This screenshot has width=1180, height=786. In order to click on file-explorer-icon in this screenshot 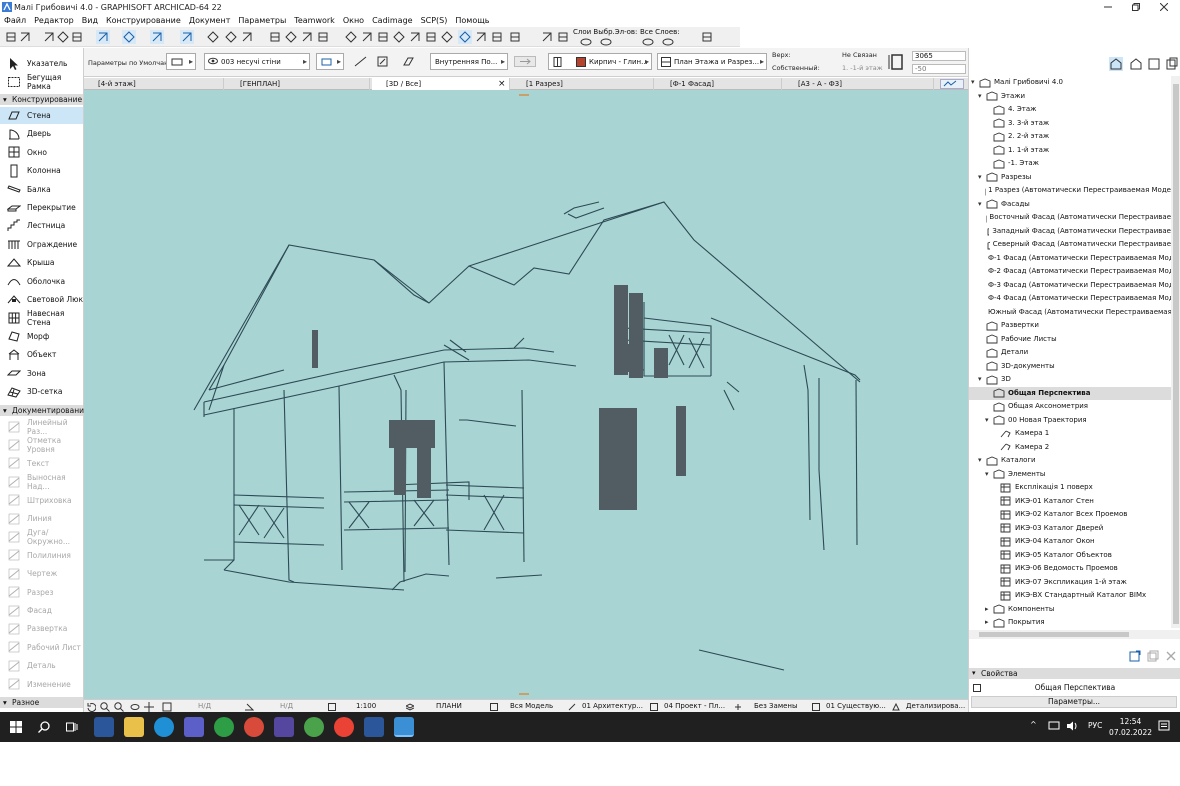, I will do `click(134, 727)`.